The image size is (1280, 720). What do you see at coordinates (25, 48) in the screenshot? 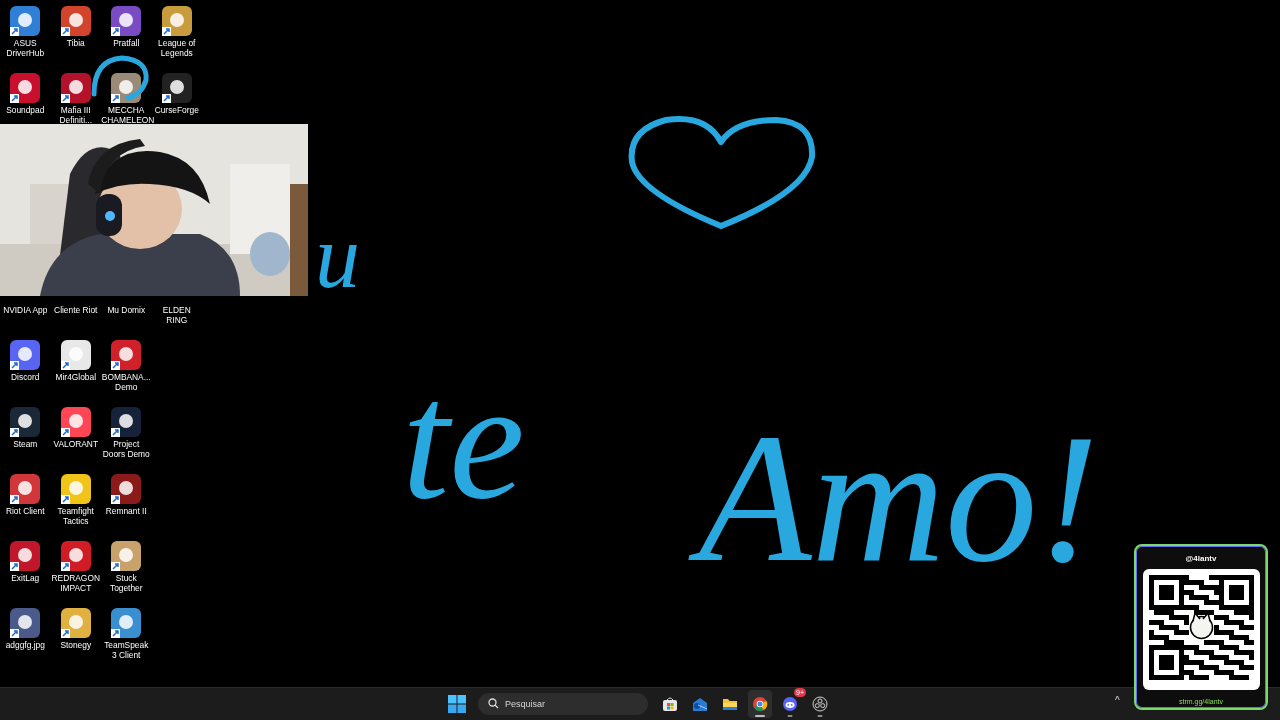
I see `shortcut-label: ASUS DriverHub` at bounding box center [25, 48].